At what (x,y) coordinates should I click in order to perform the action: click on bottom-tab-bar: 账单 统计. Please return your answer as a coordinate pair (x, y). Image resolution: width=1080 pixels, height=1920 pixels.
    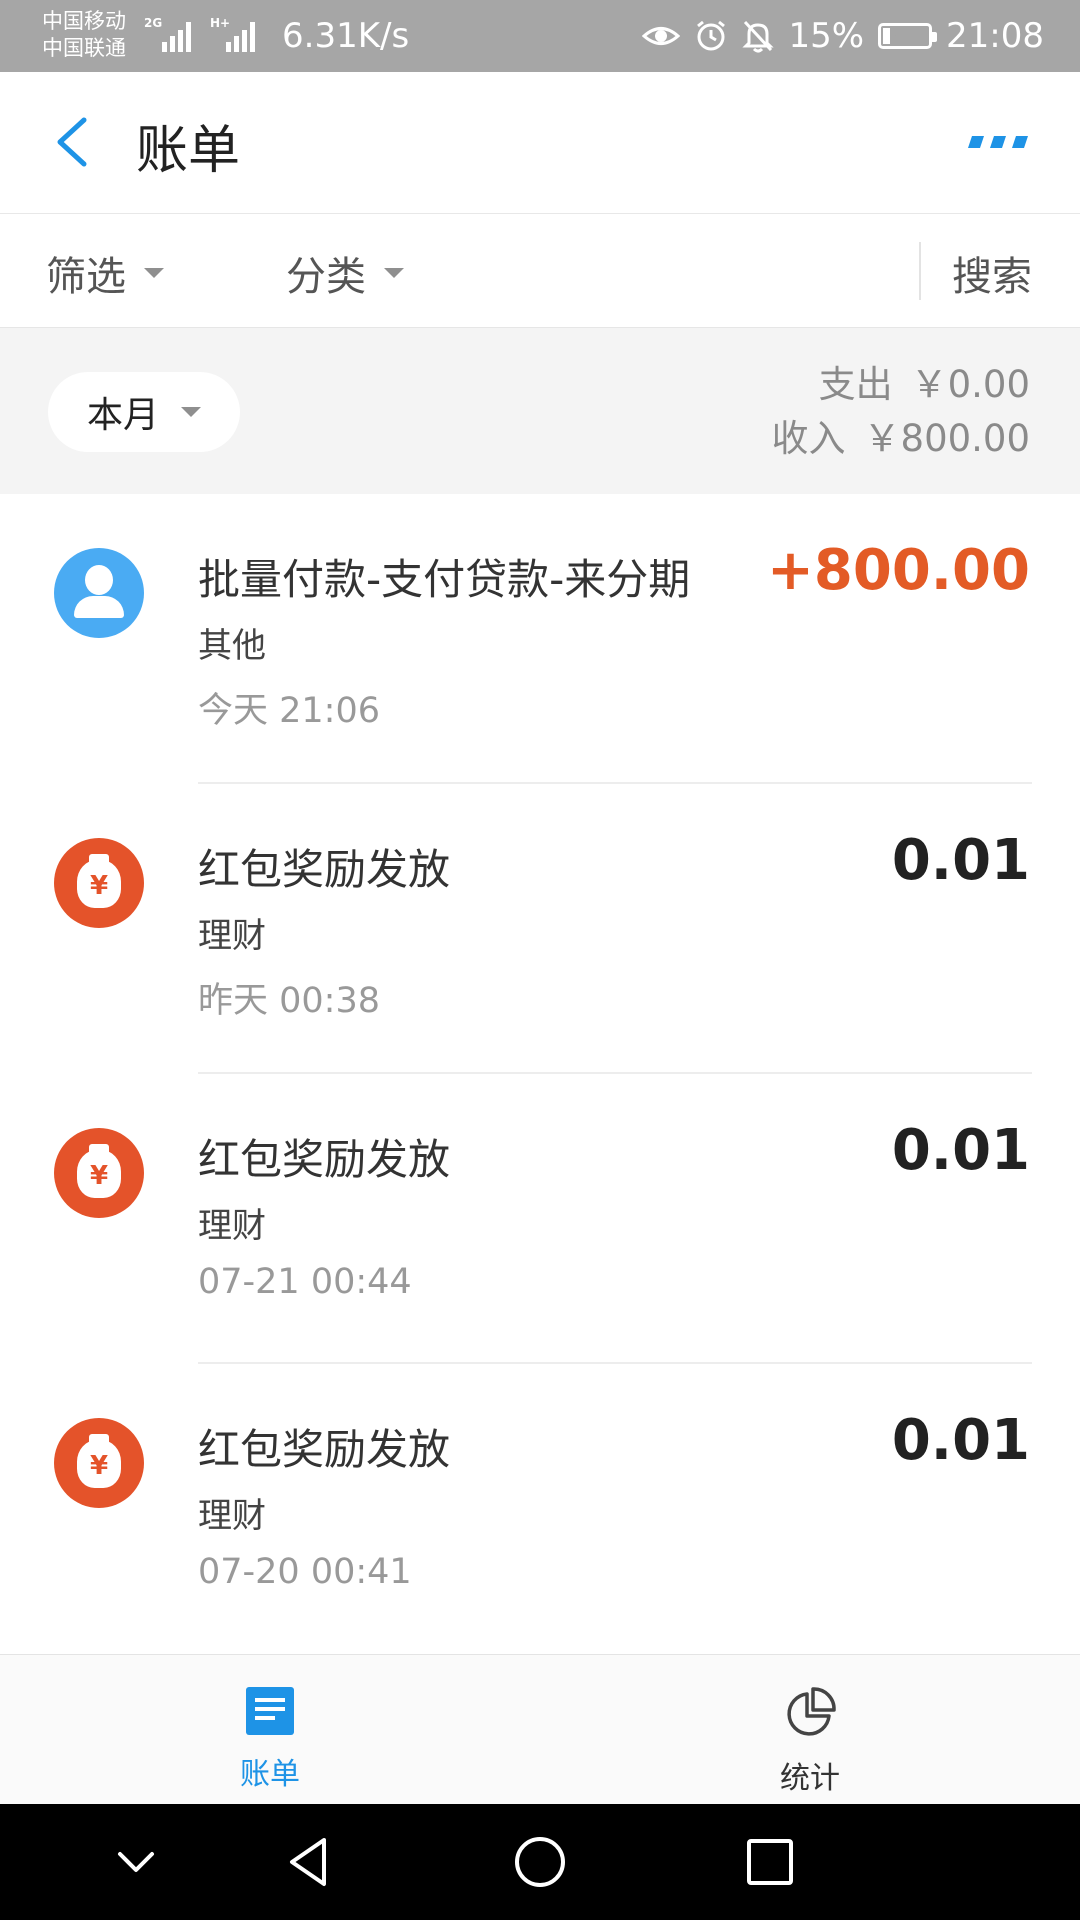
    Looking at the image, I should click on (540, 1729).